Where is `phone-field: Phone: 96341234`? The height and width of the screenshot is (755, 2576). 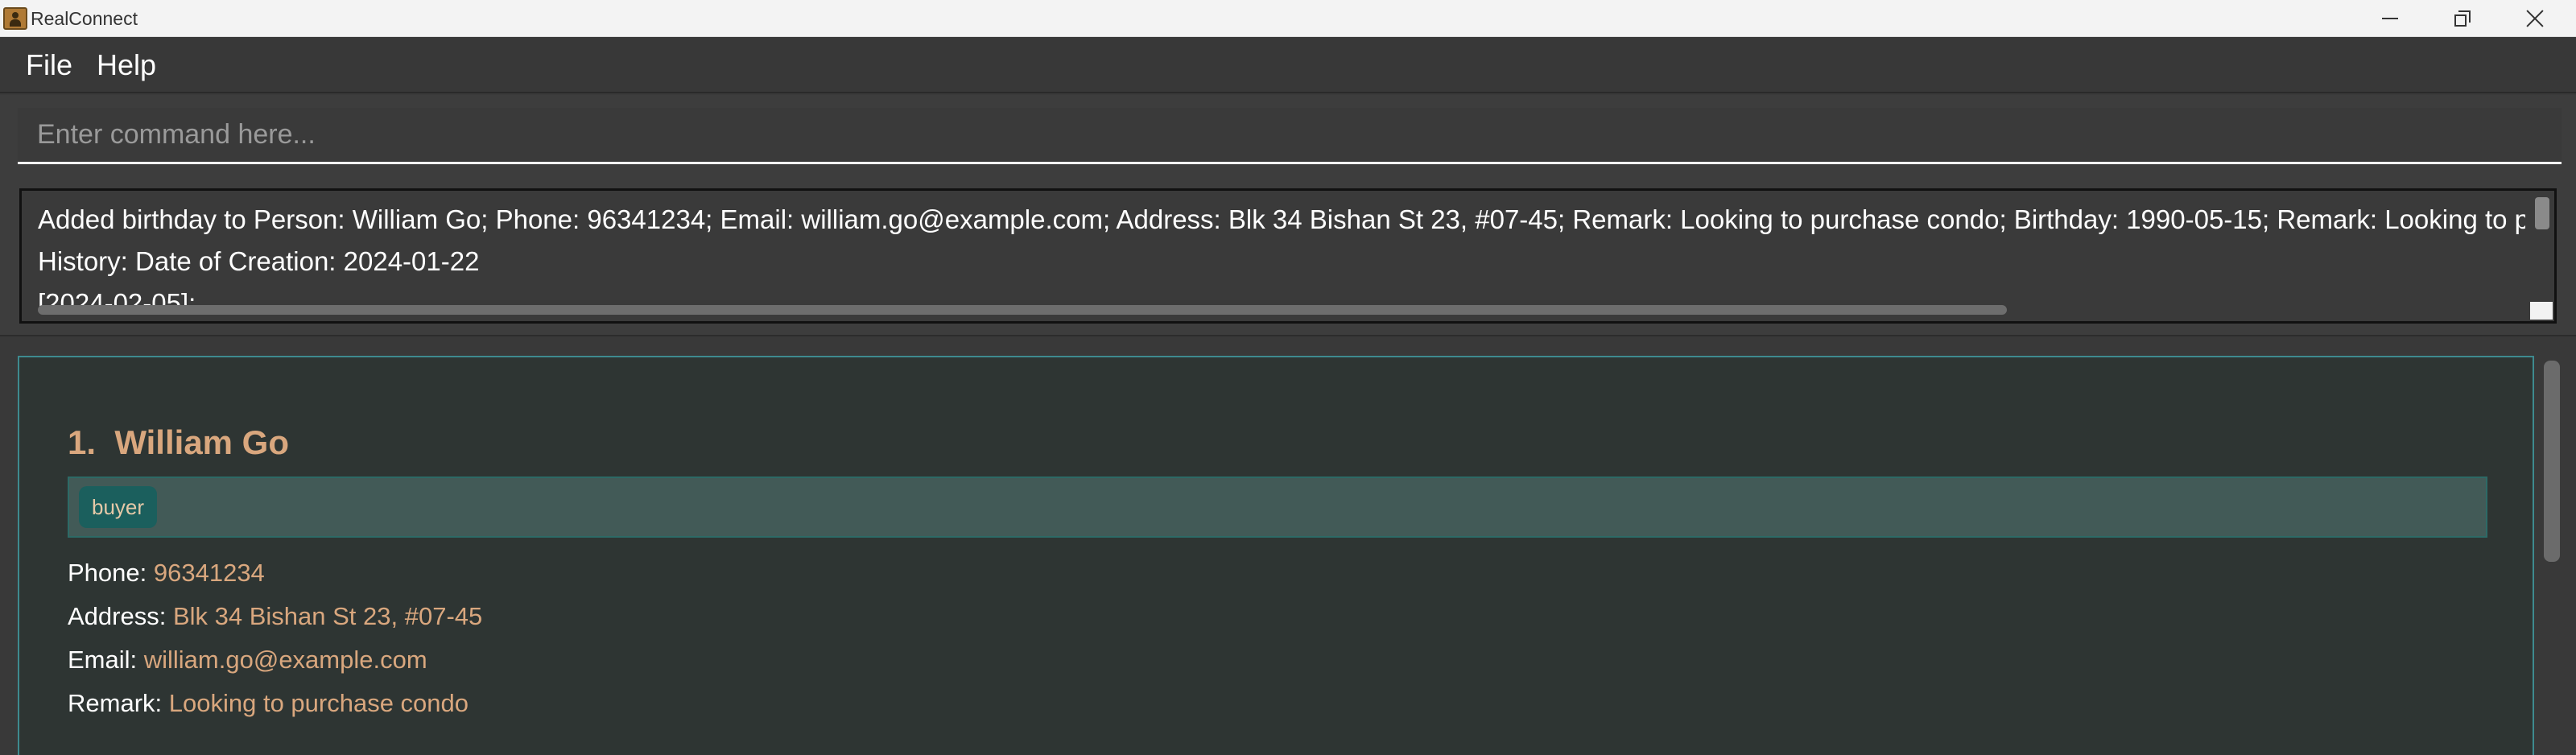
phone-field: Phone: 96341234 is located at coordinates (166, 573).